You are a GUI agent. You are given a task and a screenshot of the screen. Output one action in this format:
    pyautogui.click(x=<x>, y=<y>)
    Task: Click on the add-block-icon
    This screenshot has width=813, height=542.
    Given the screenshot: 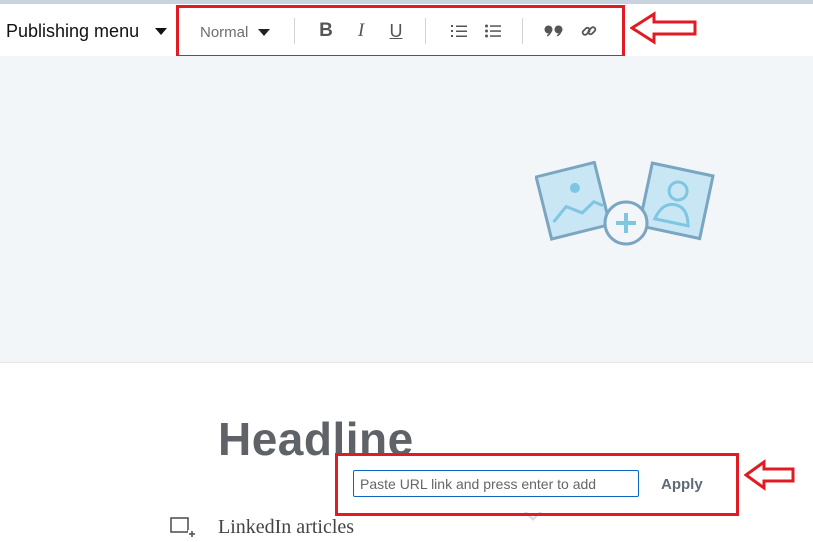 What is the action you would take?
    pyautogui.click(x=183, y=527)
    